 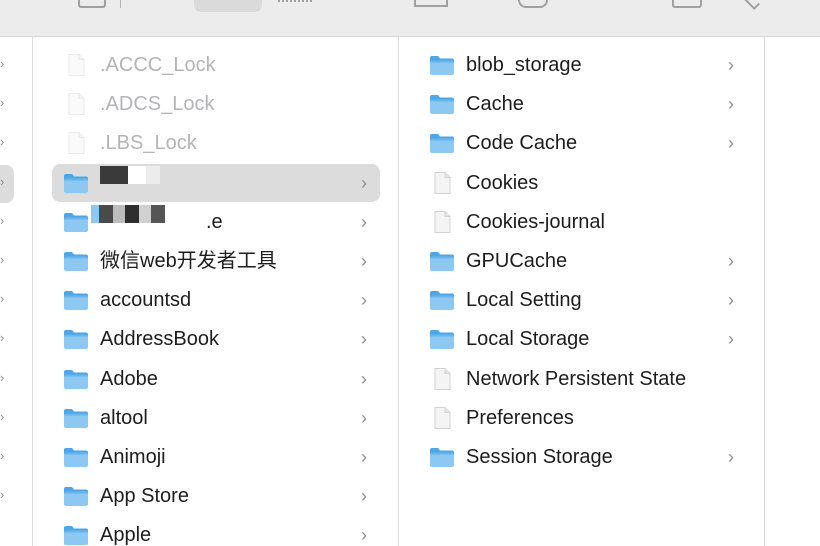 I want to click on list-item: GPUCache ›, so click(x=581, y=261).